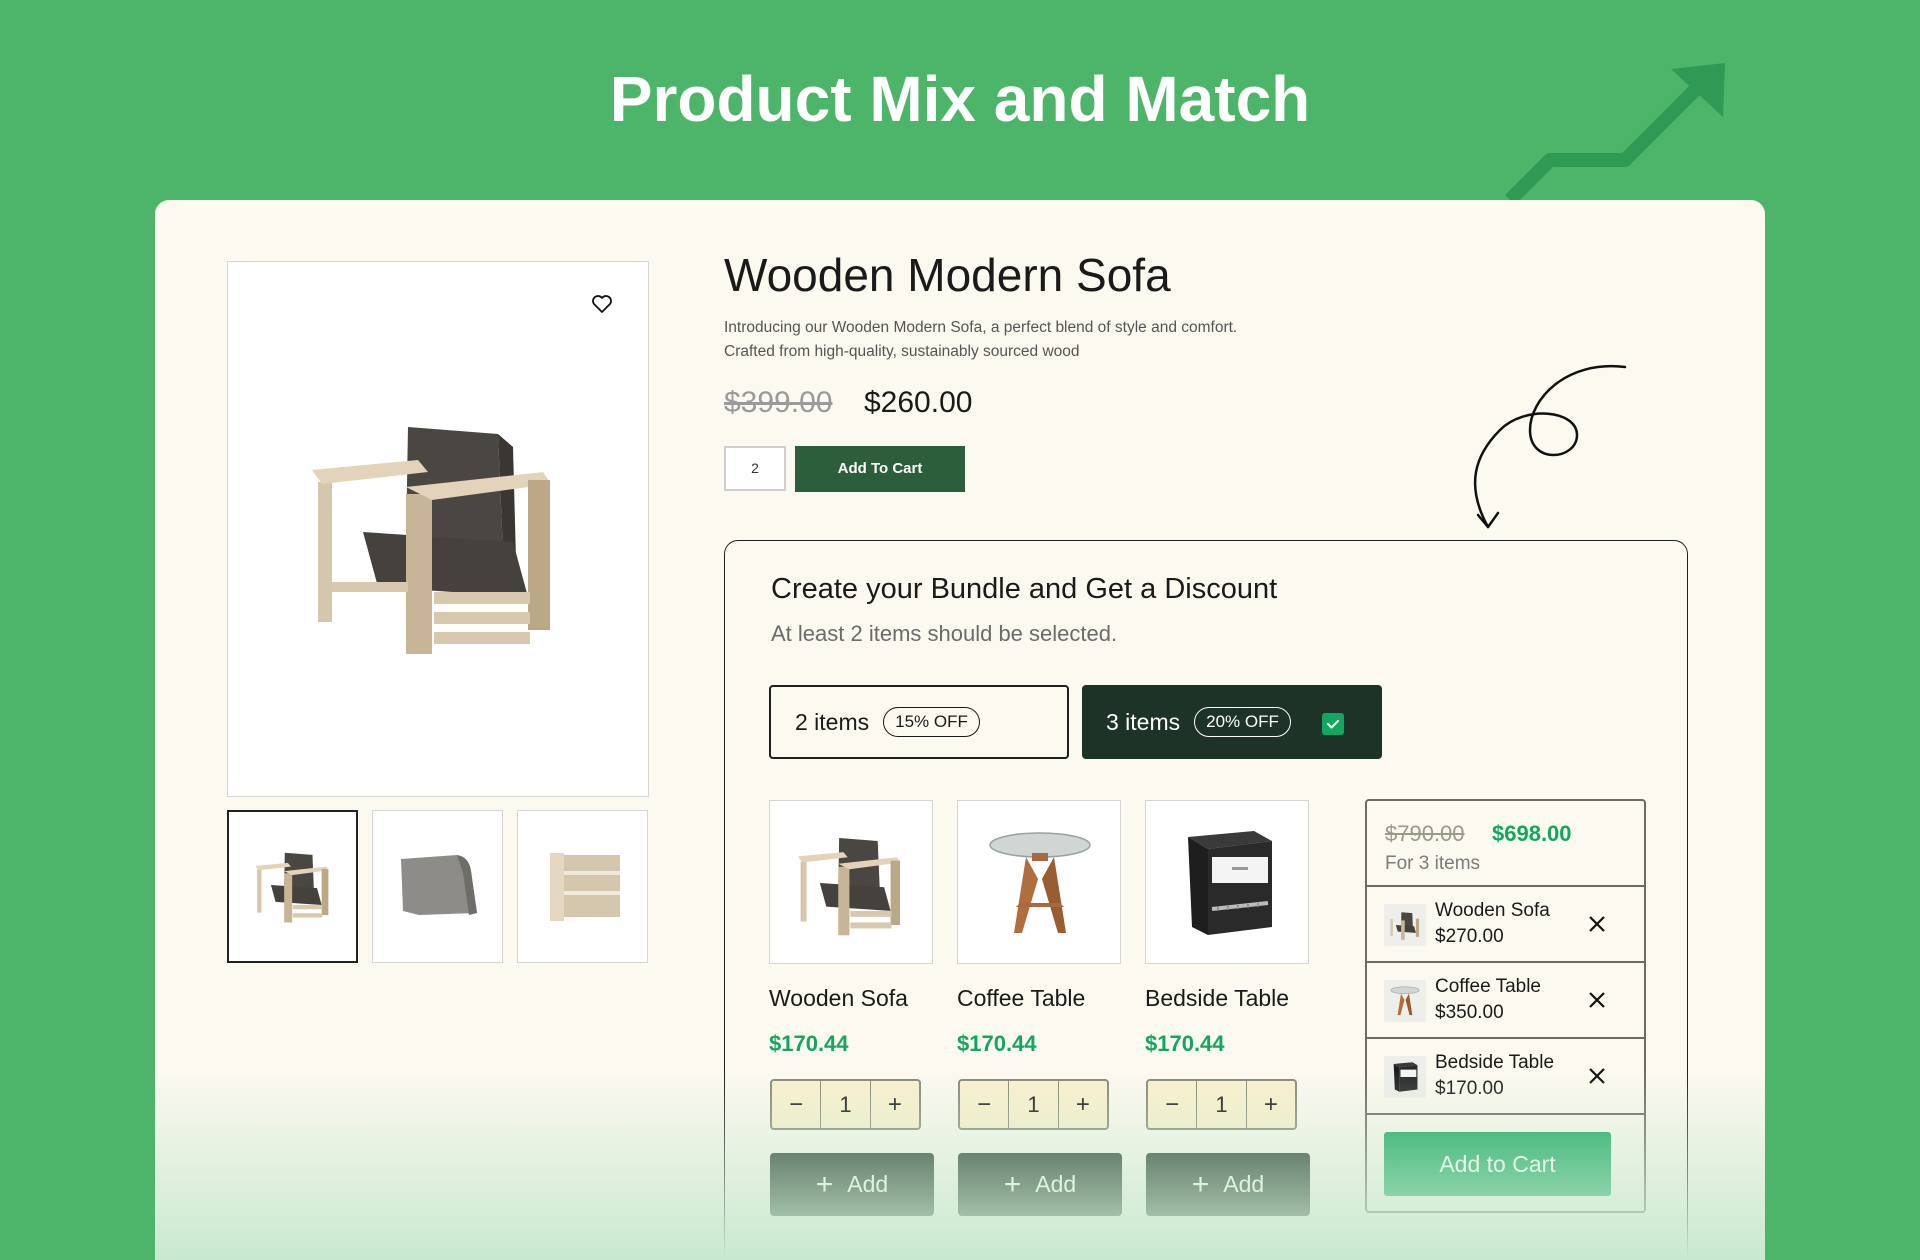 The height and width of the screenshot is (1260, 1920). Describe the element at coordinates (832, 721) in the screenshot. I see `tier-label: 2 items` at that location.